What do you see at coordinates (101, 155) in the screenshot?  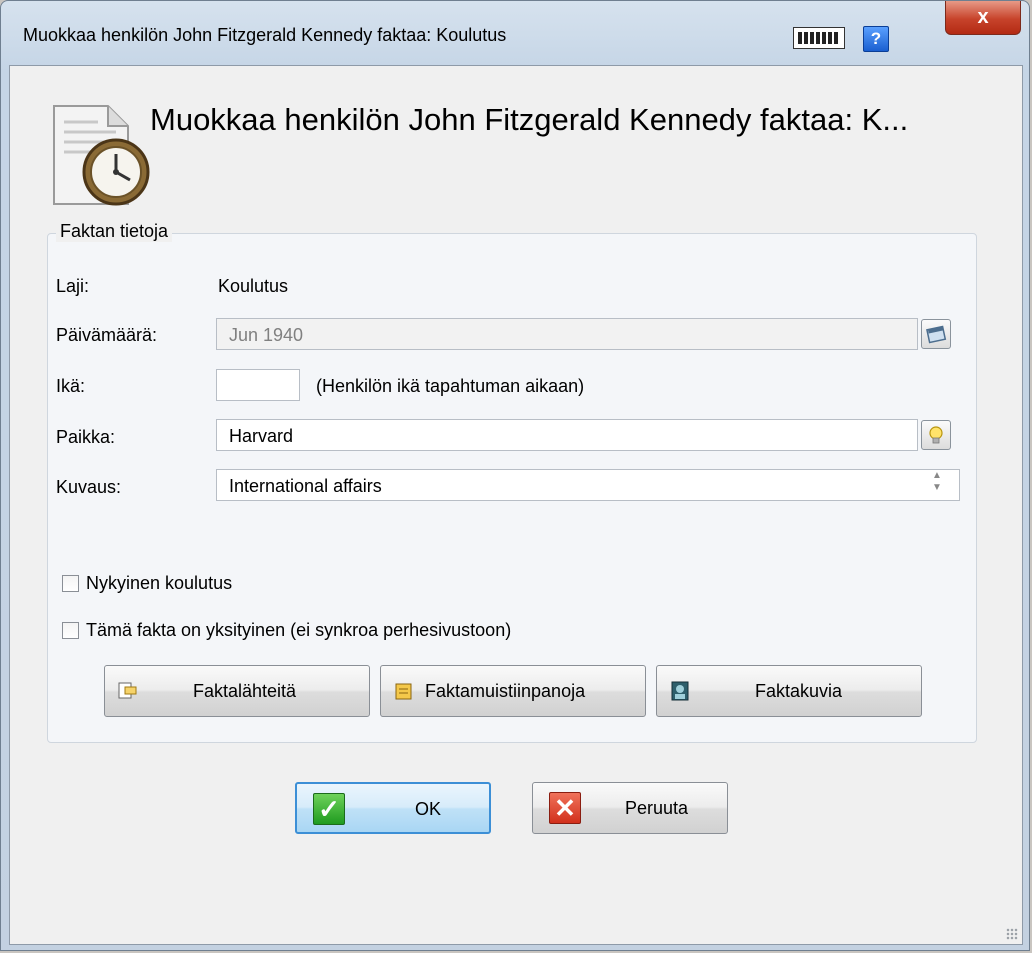 I see `document-clock-icon` at bounding box center [101, 155].